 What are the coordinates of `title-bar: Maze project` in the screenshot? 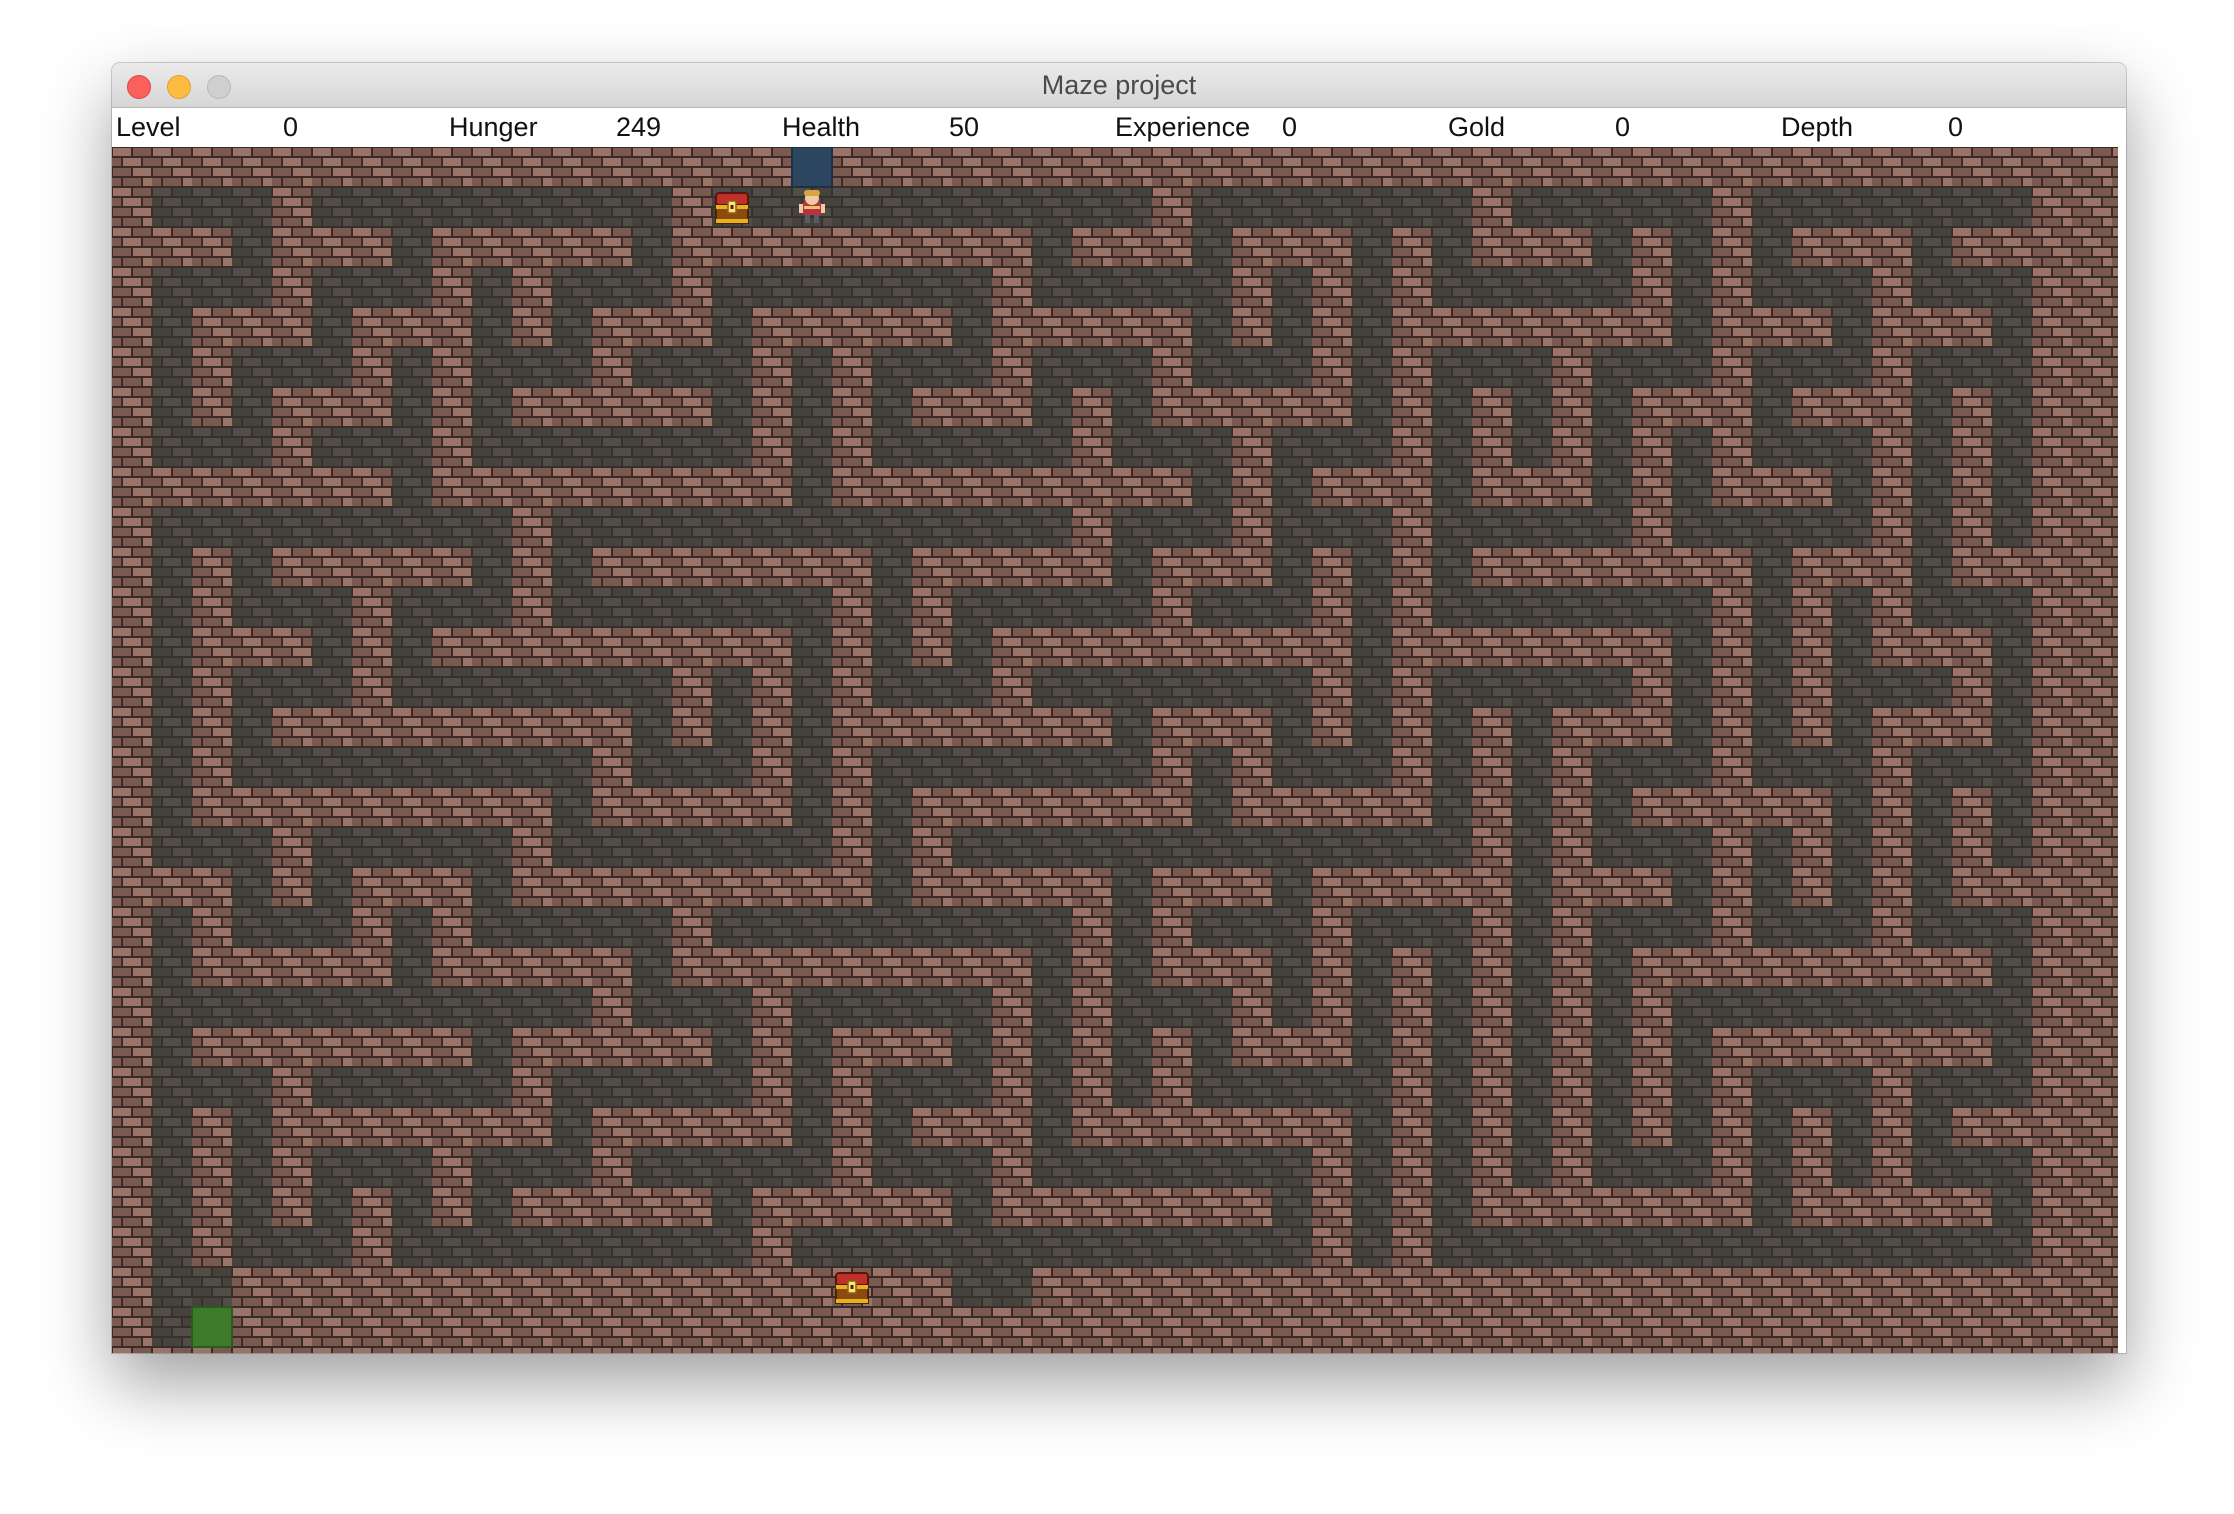 It's located at (1119, 85).